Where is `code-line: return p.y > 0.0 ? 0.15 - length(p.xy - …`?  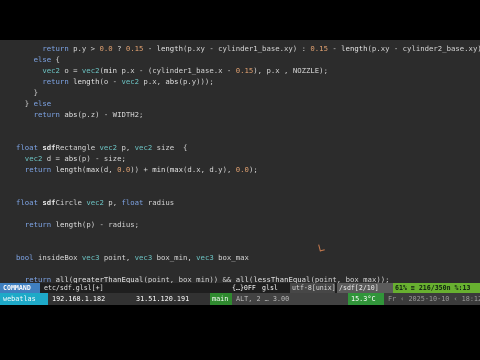
code-line: return p.y > 0.0 ? 0.15 - length(p.xy - … is located at coordinates (248, 48).